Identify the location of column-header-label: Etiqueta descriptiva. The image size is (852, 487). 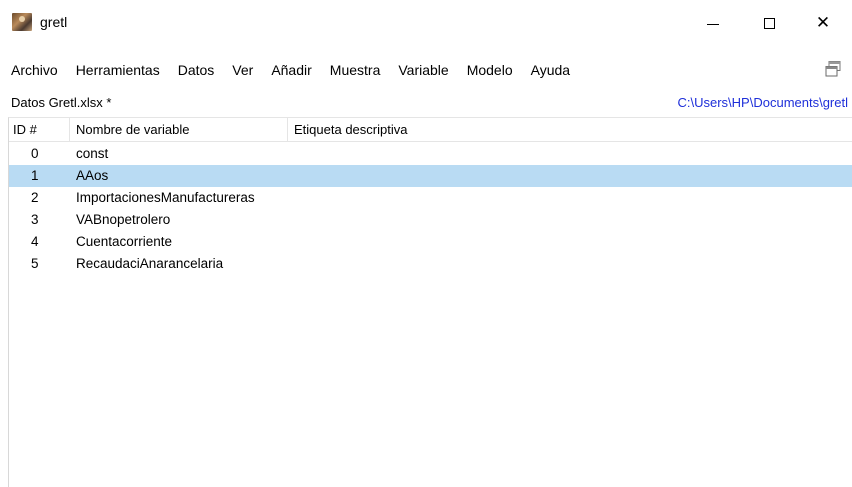
(570, 130).